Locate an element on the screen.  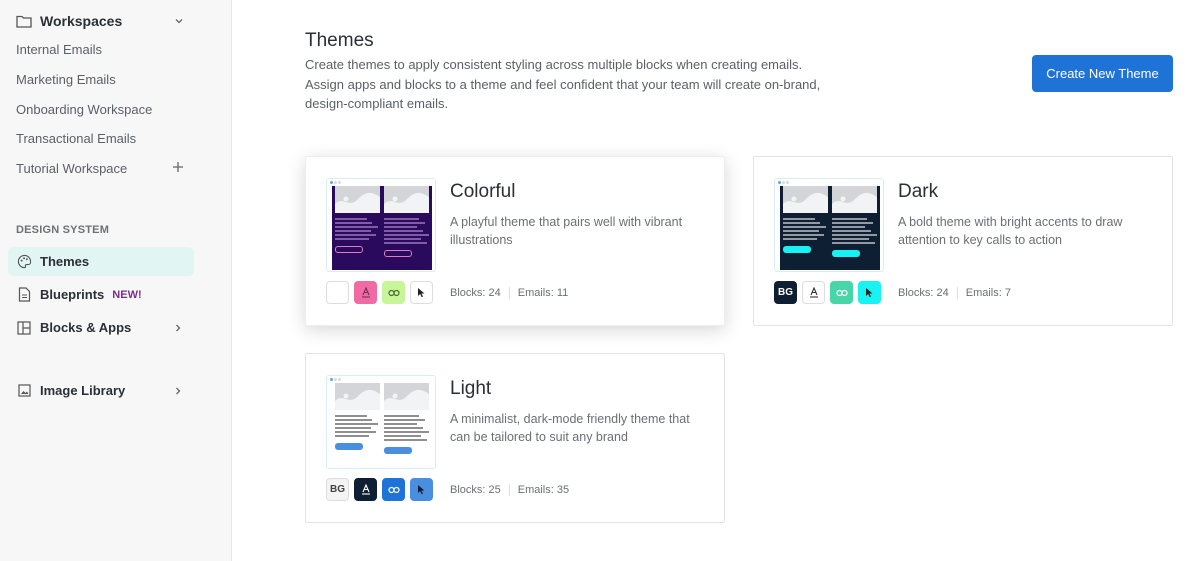
layout-icon is located at coordinates (24, 328).